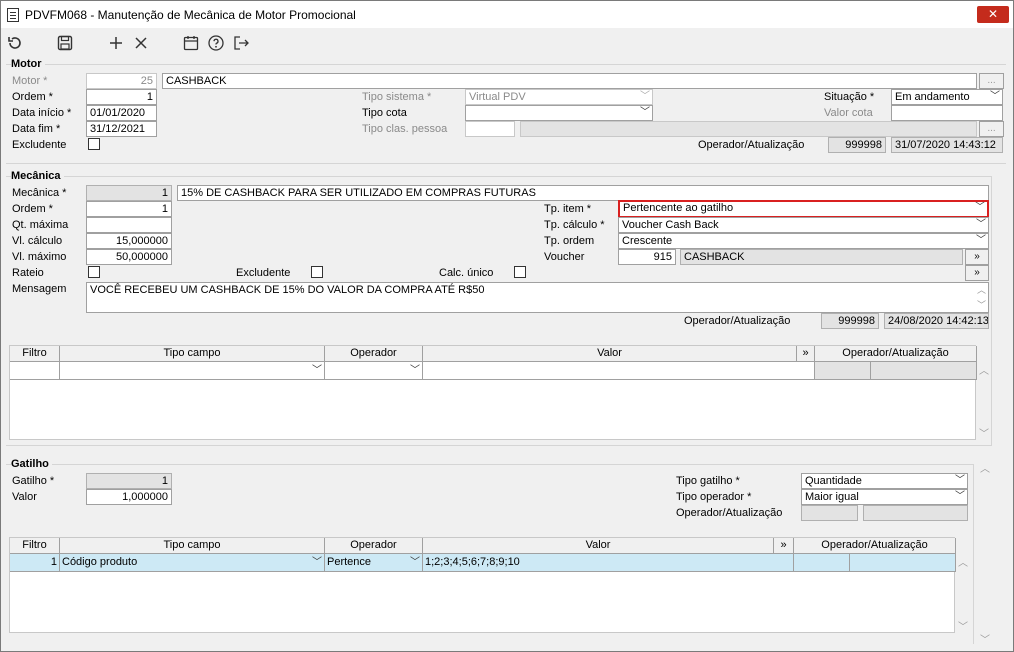 The height and width of the screenshot is (652, 1014). I want to click on tipo-cota-label: Tipo cota, so click(384, 113).